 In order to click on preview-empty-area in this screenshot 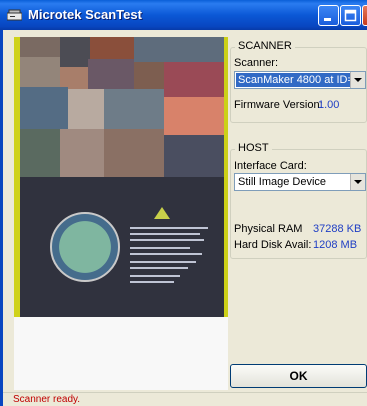, I will do `click(121, 353)`.